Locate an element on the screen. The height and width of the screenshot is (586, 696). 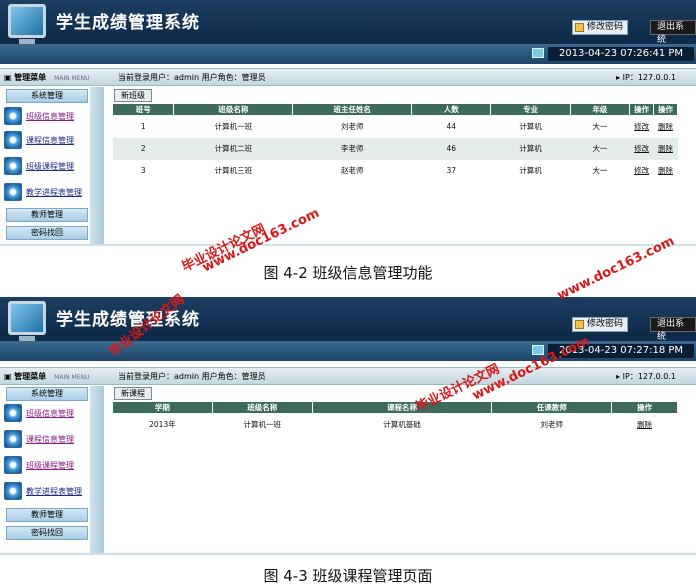
table-cell: 计算机二班 is located at coordinates (233, 148).